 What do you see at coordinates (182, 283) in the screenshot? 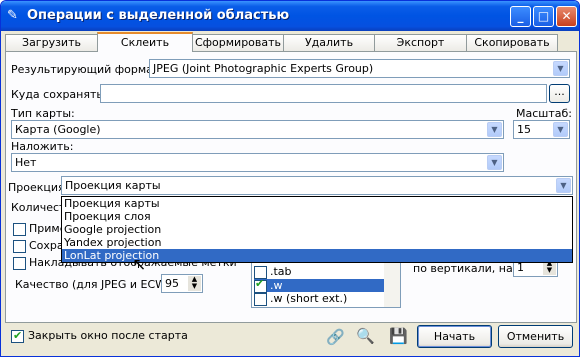
I see `quality-input: 95 ▲ ▼` at bounding box center [182, 283].